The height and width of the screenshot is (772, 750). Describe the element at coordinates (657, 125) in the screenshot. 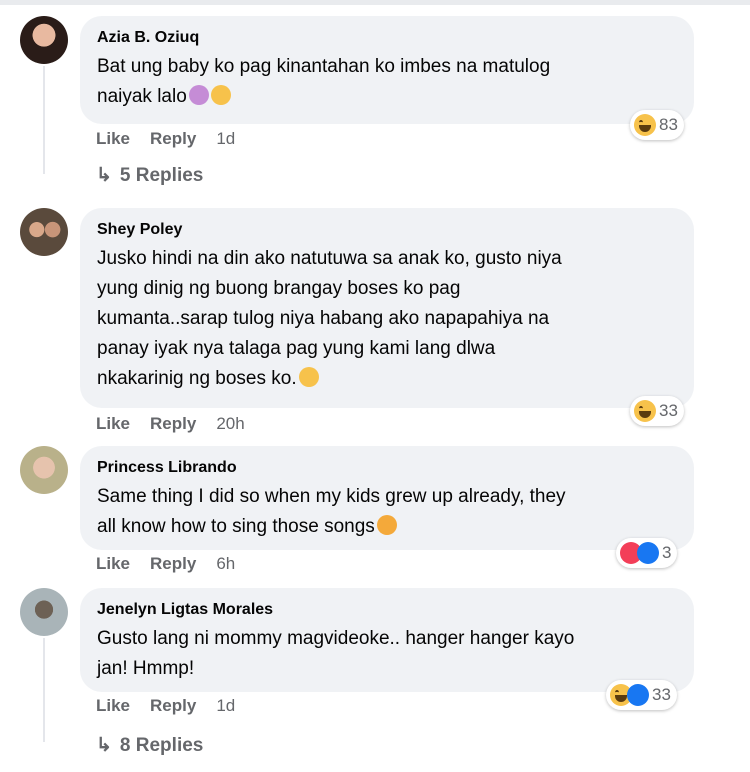

I see `reaction-summary: 83` at that location.